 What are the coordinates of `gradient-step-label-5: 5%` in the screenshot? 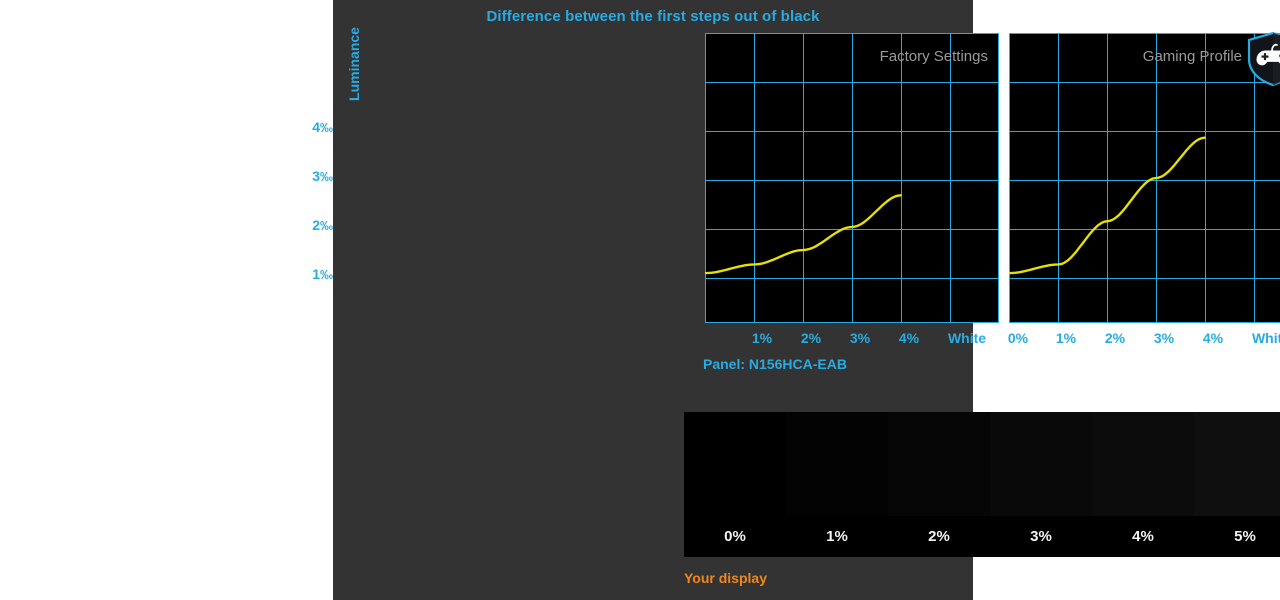 It's located at (1245, 536).